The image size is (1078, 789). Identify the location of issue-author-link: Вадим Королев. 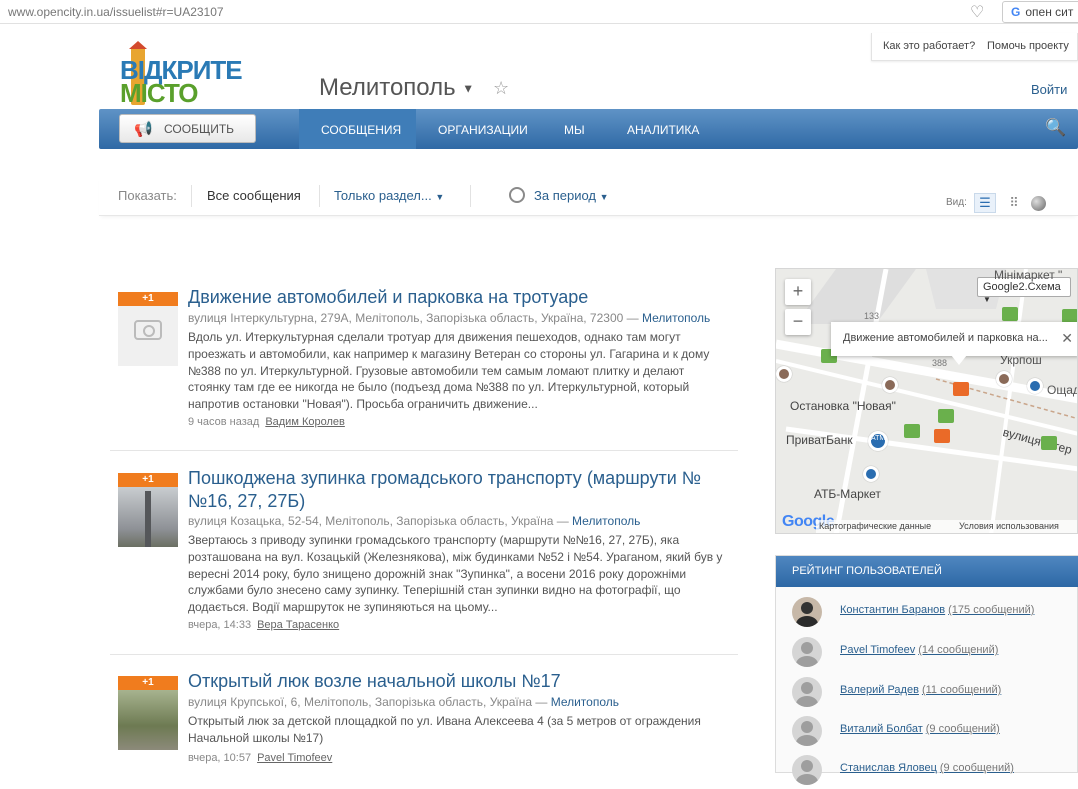
(305, 422).